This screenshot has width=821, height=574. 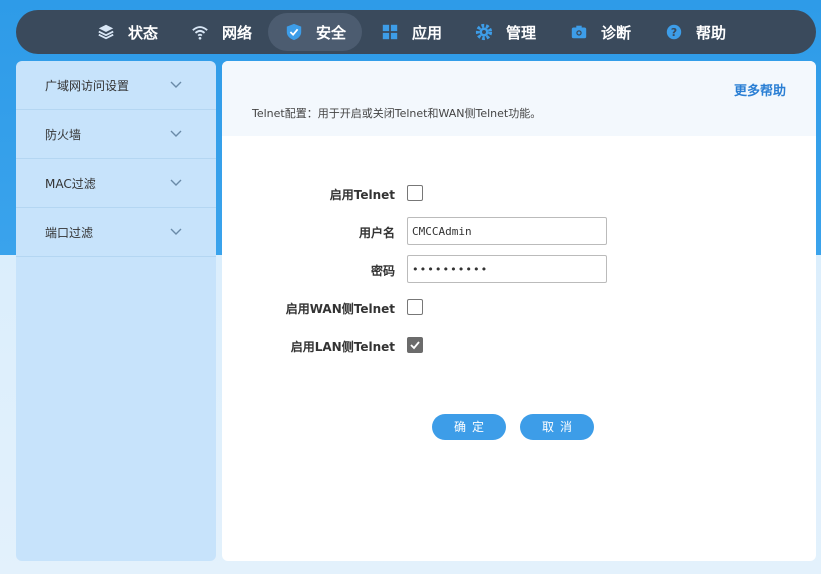 What do you see at coordinates (106, 32) in the screenshot?
I see `layers-icon` at bounding box center [106, 32].